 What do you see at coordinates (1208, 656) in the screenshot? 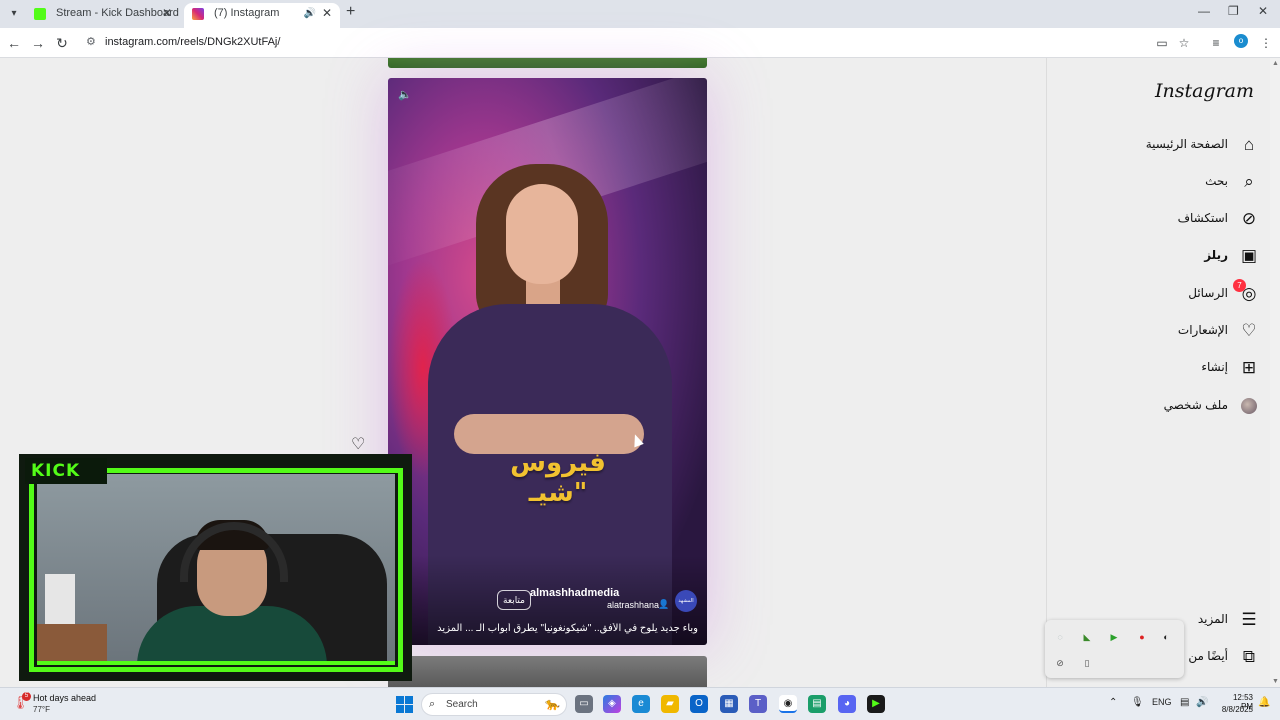
I see `sidebar-item-label: أيضًا من` at bounding box center [1208, 656].